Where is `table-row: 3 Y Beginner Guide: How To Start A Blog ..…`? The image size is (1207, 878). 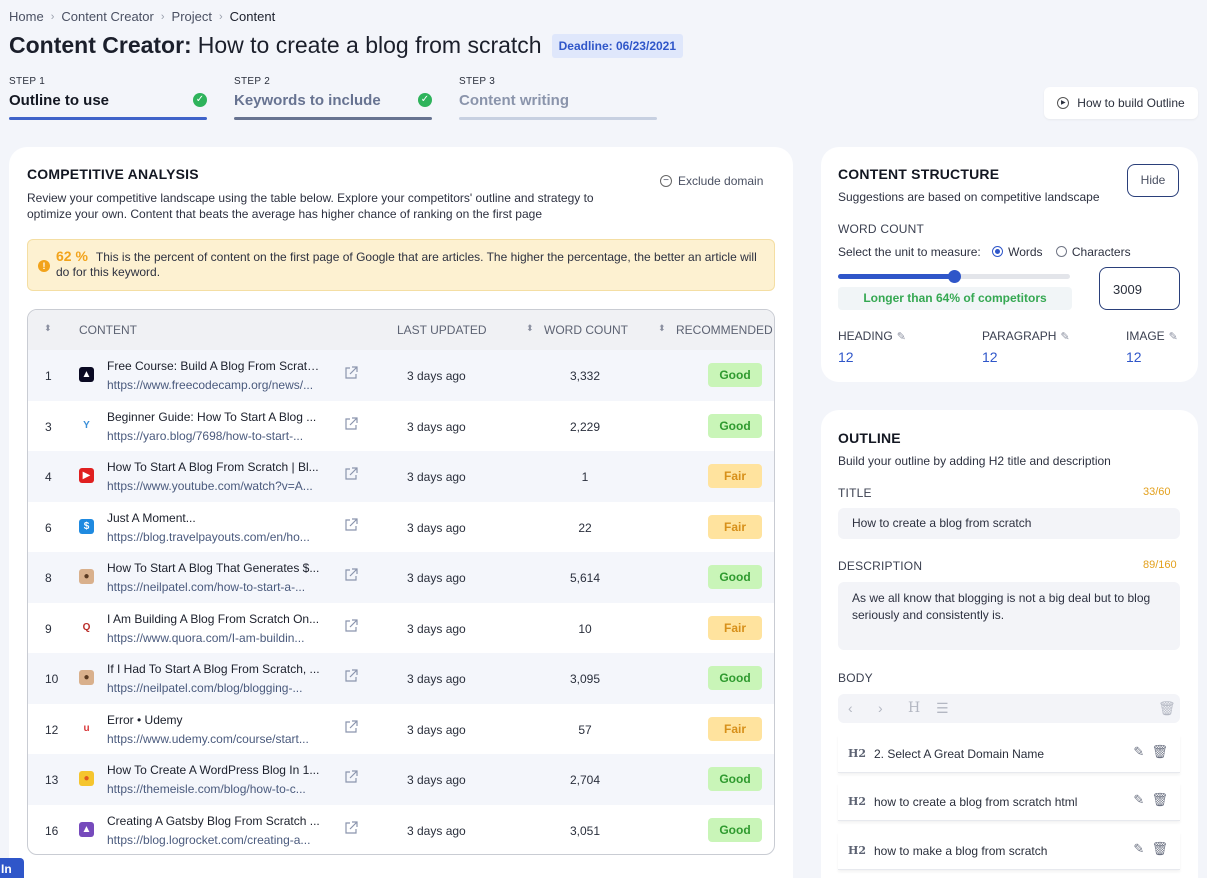 table-row: 3 Y Beginner Guide: How To Start A Blog ..… is located at coordinates (401, 426).